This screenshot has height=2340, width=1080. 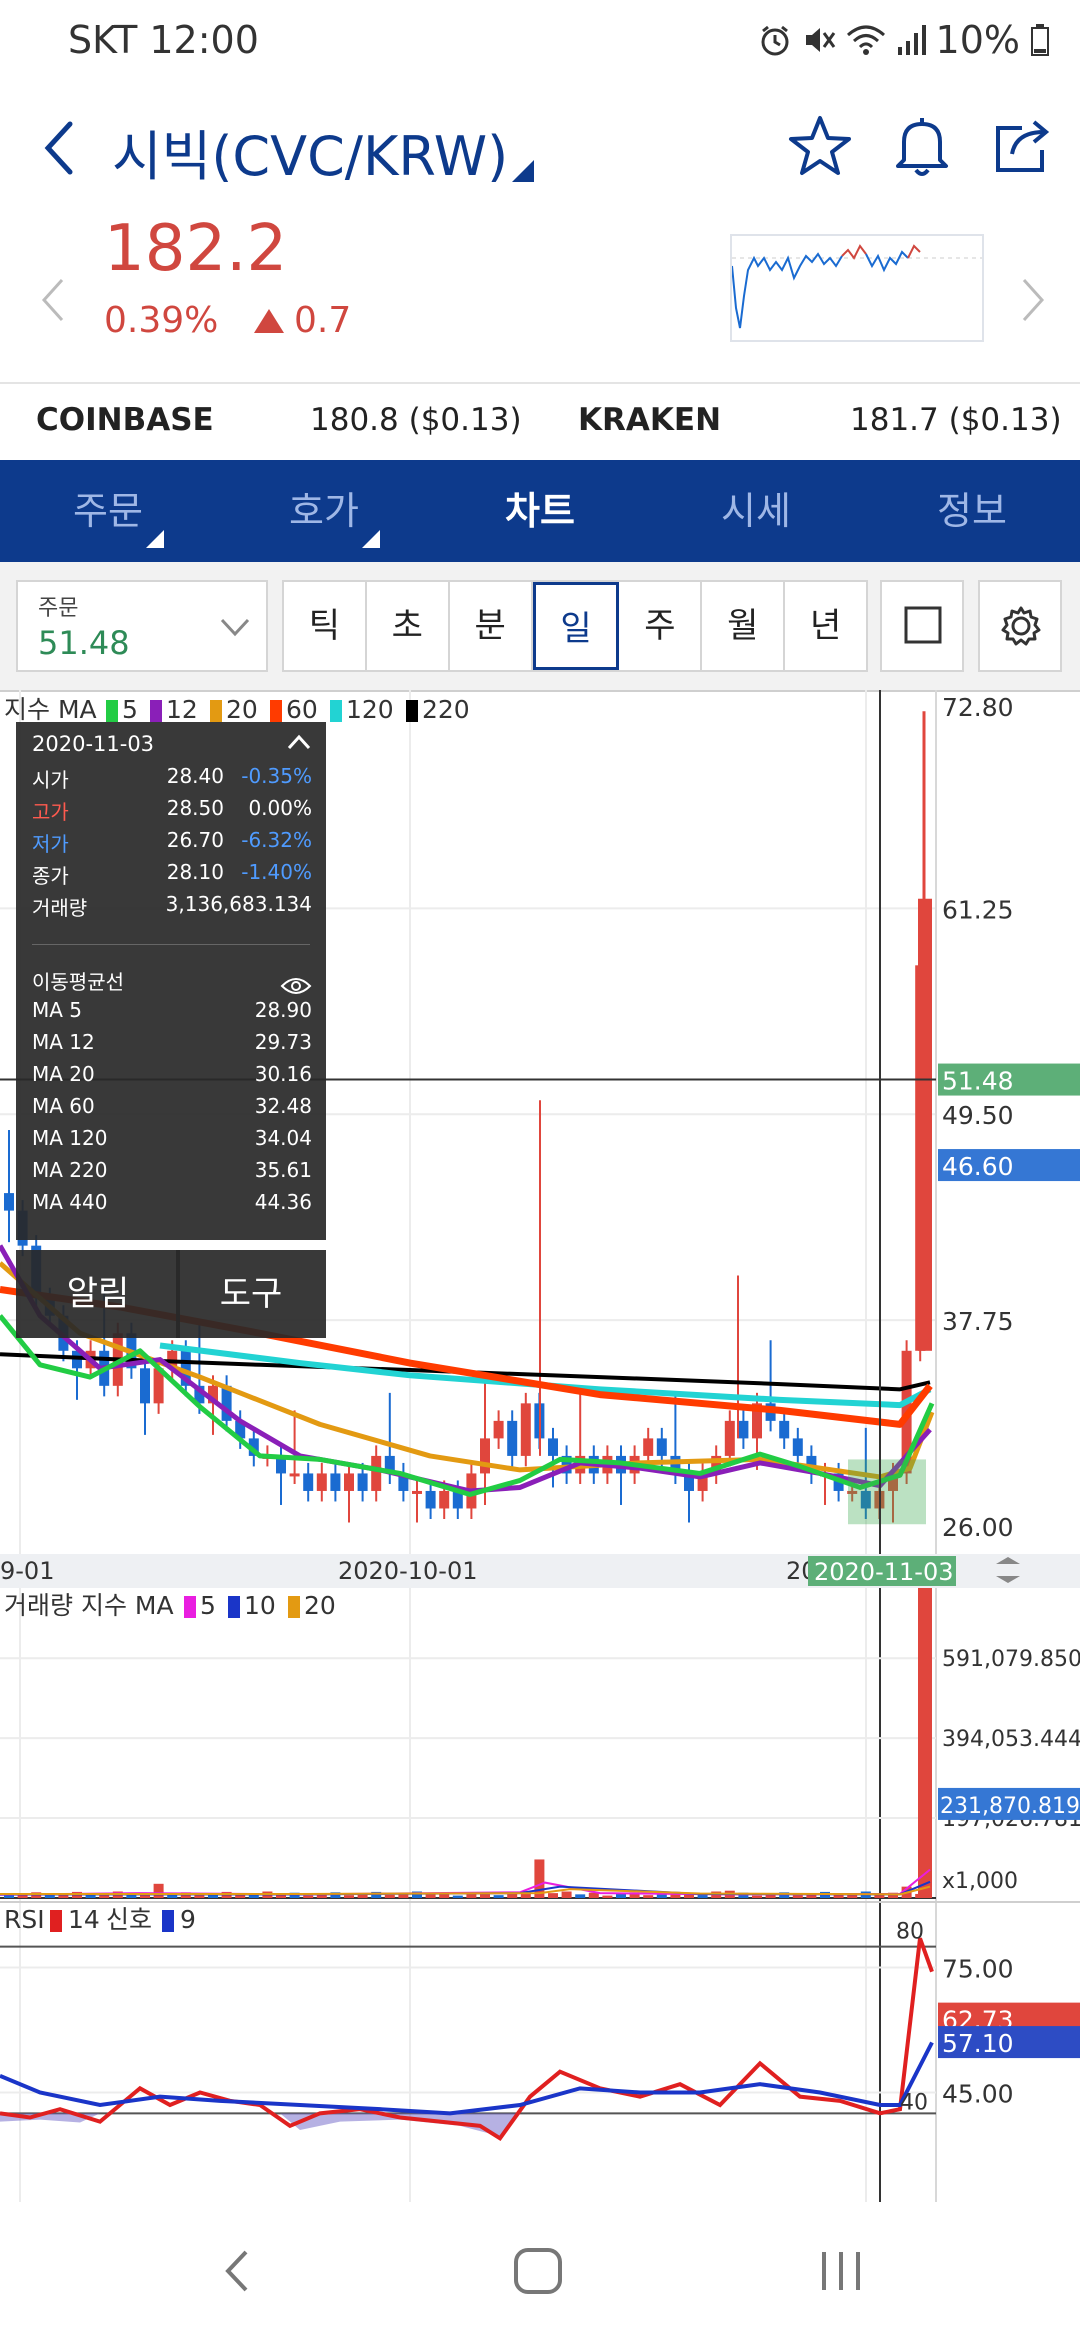 I want to click on tooltip-date: 2020-11-03, so click(x=93, y=744).